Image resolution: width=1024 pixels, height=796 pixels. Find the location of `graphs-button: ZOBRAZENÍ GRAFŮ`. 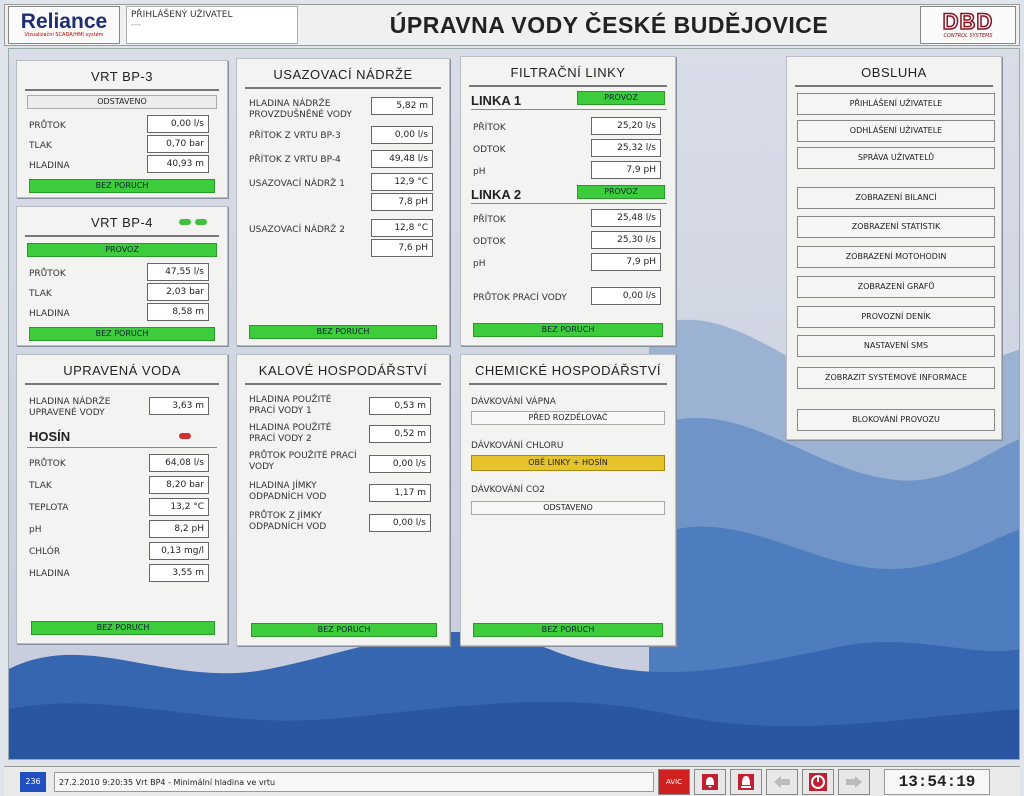

graphs-button: ZOBRAZENÍ GRAFŮ is located at coordinates (896, 287).